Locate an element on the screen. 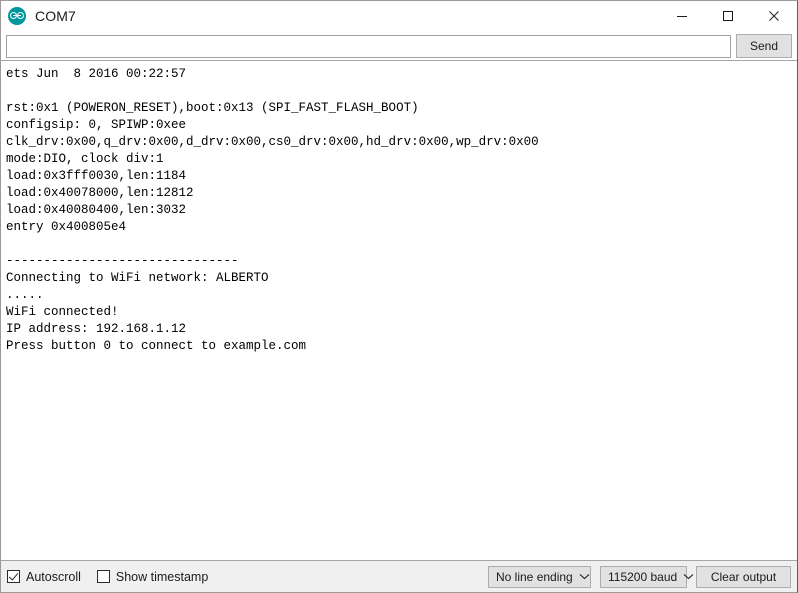 This screenshot has height=593, width=798. baud-rate-value: 115200 baud is located at coordinates (643, 576).